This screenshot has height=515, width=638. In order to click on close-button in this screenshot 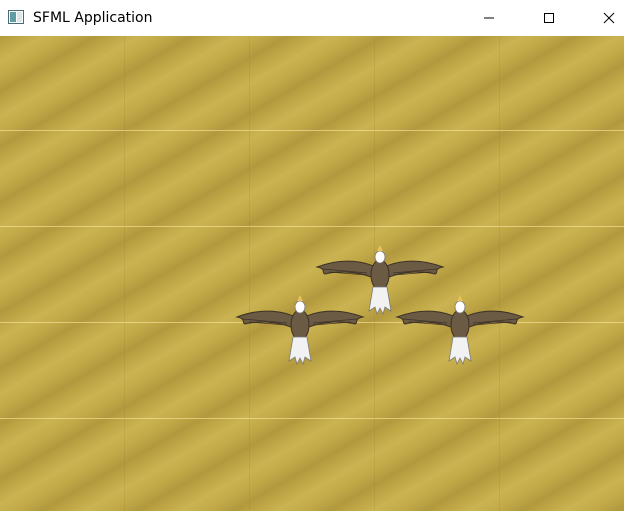, I will do `click(609, 17)`.